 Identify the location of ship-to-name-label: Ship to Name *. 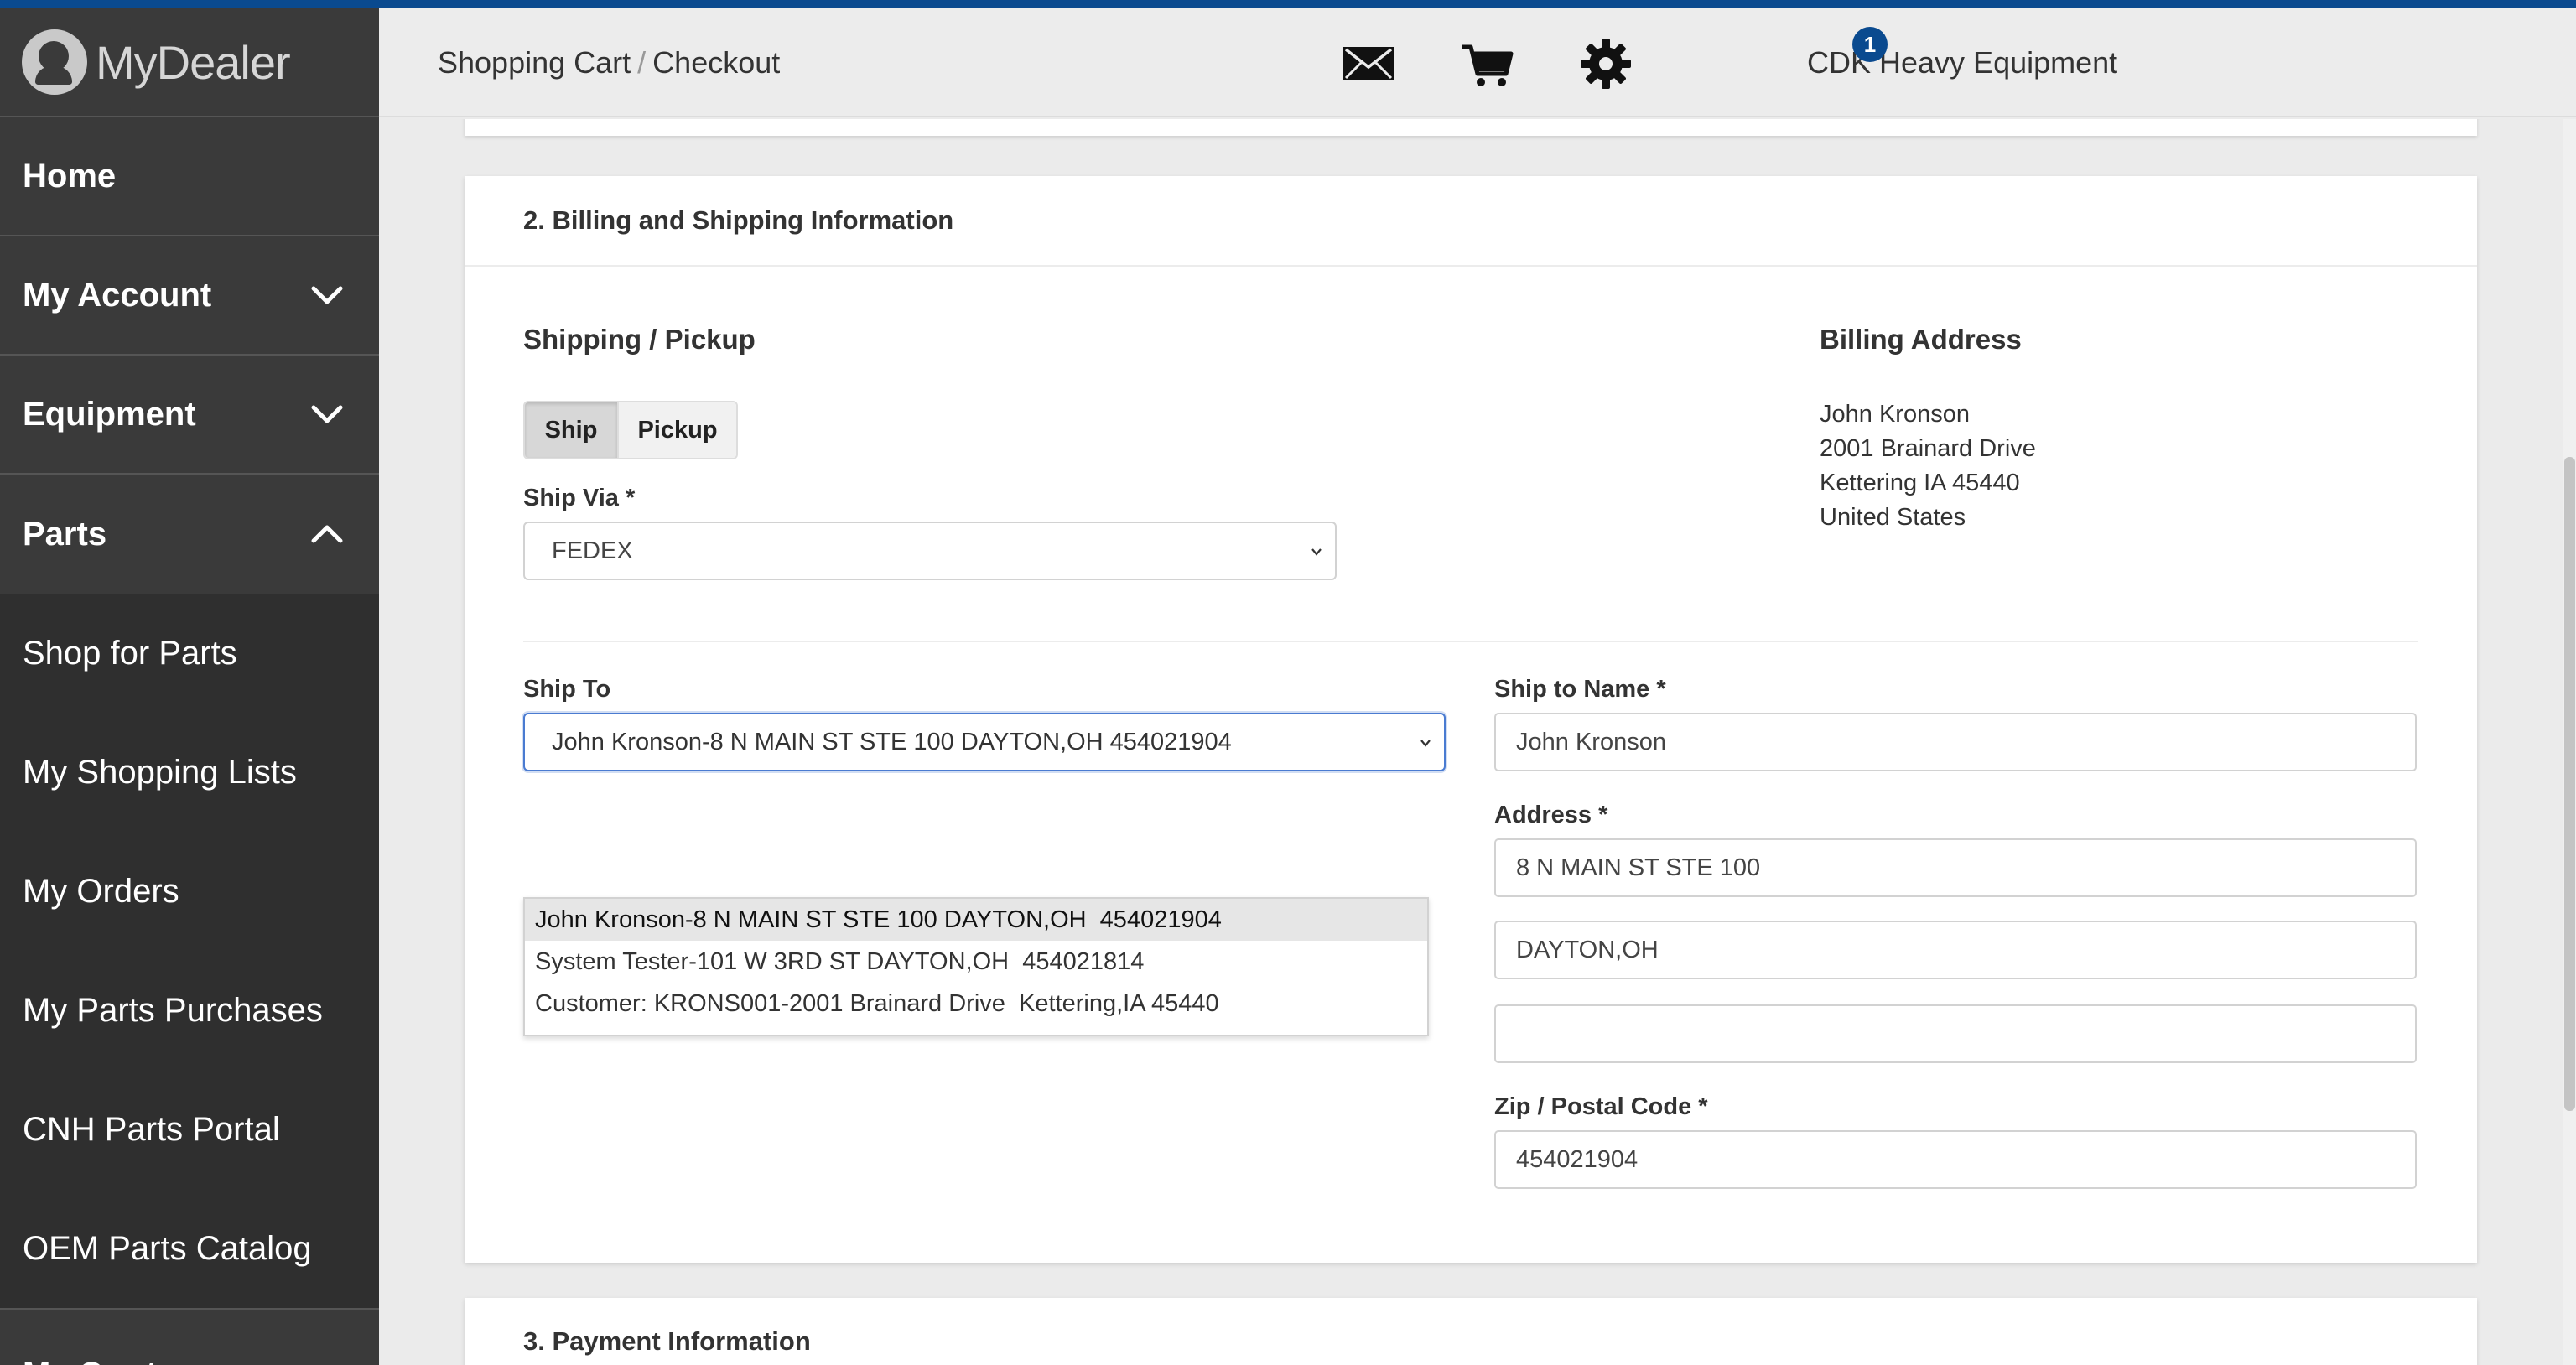
(1580, 689).